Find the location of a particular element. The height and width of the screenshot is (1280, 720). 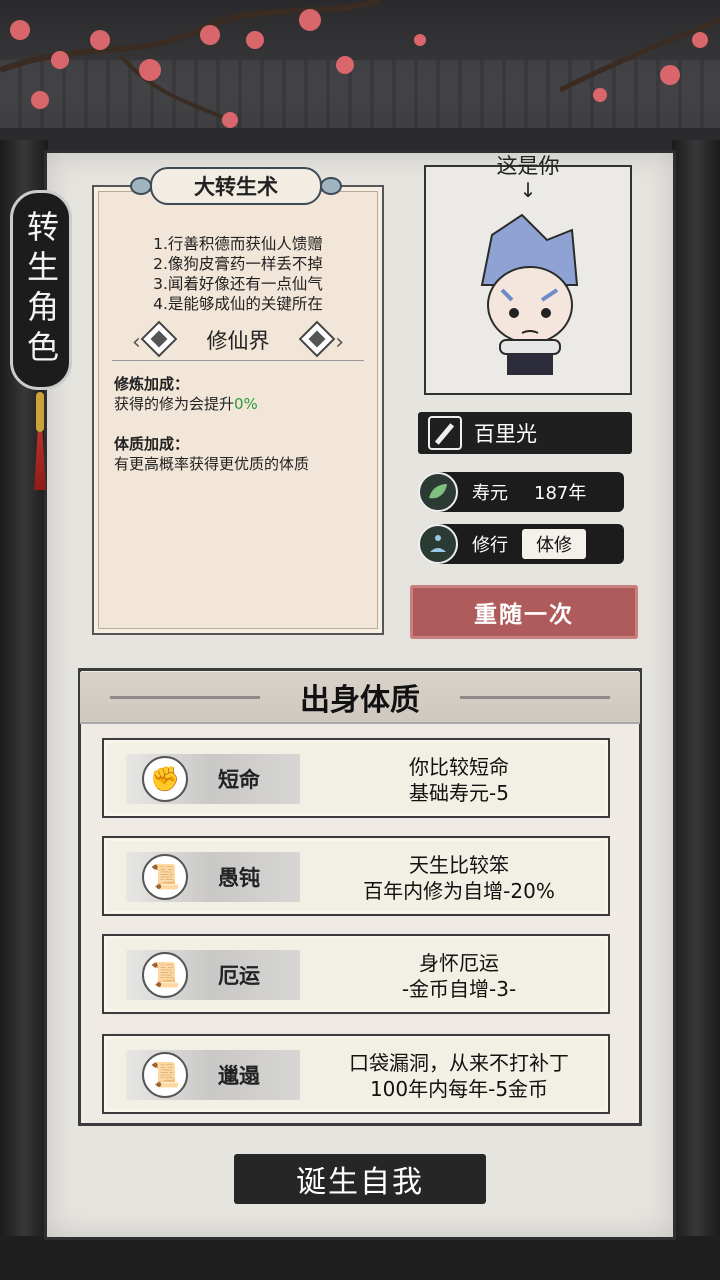

side-title-text: 转生角色 is located at coordinates (41, 290).